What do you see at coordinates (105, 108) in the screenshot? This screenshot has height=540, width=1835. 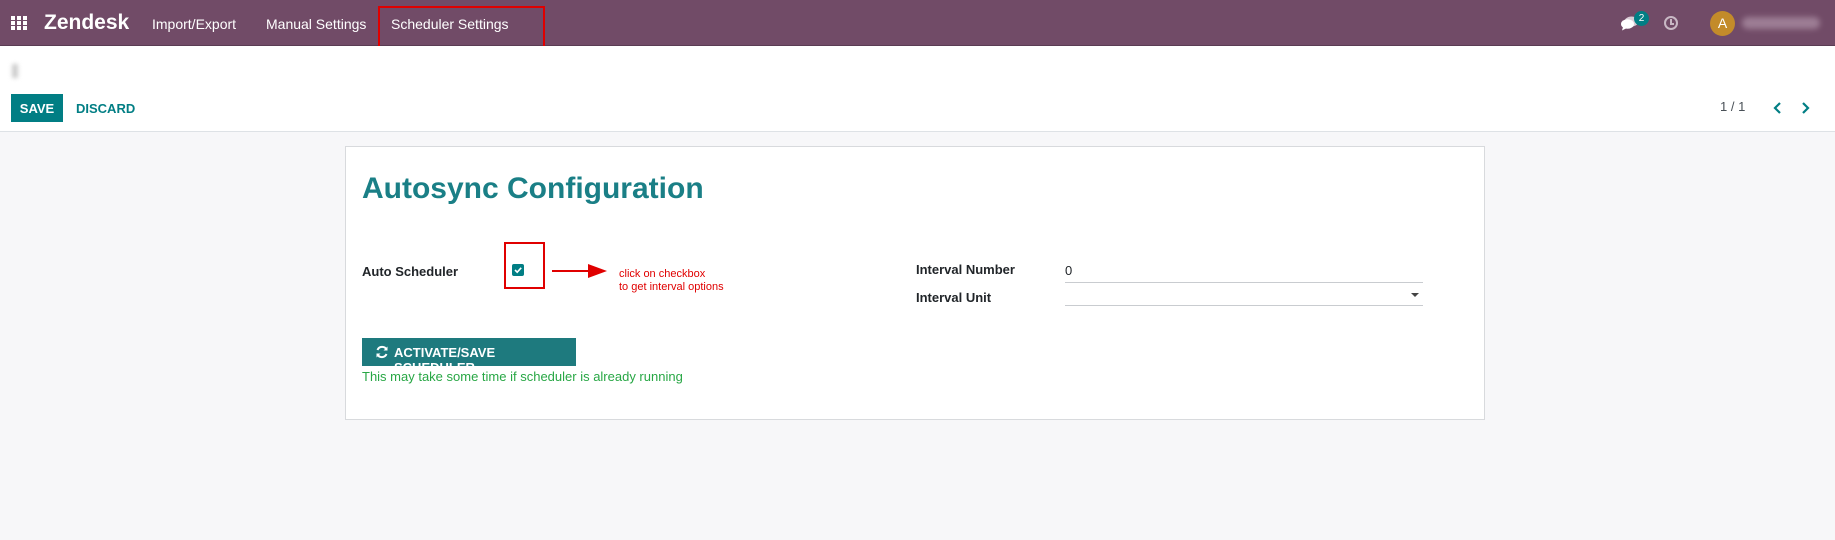 I see `discard-button: DISCARD` at bounding box center [105, 108].